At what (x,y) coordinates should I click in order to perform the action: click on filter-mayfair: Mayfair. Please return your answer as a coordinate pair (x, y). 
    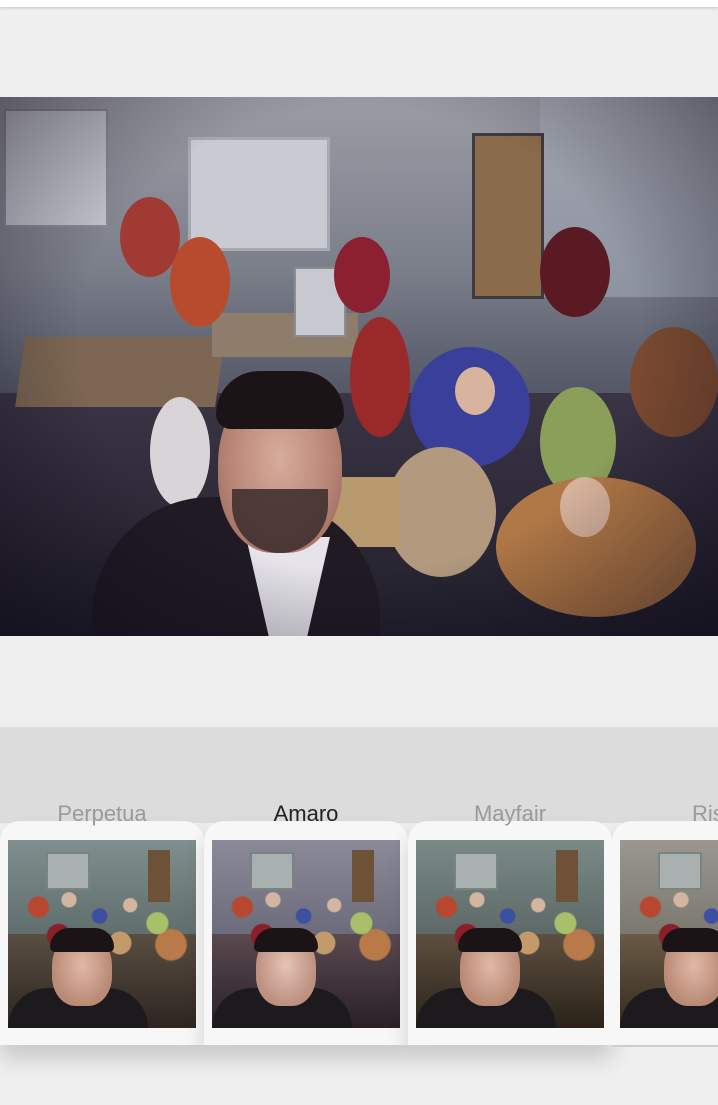
    Looking at the image, I should click on (510, 922).